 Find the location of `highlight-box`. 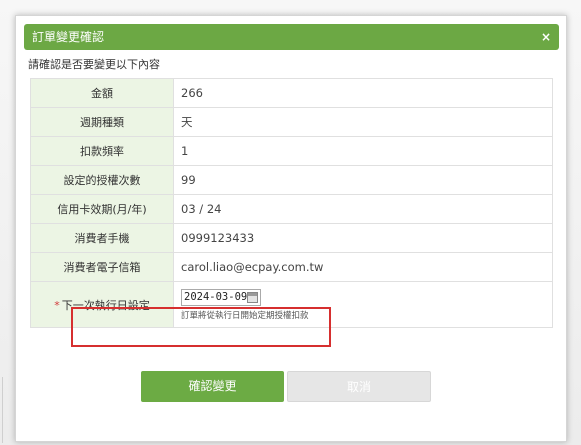

highlight-box is located at coordinates (201, 327).